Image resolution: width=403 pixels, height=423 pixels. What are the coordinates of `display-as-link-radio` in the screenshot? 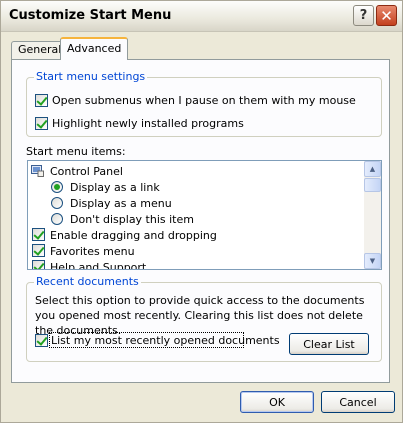 It's located at (57, 187).